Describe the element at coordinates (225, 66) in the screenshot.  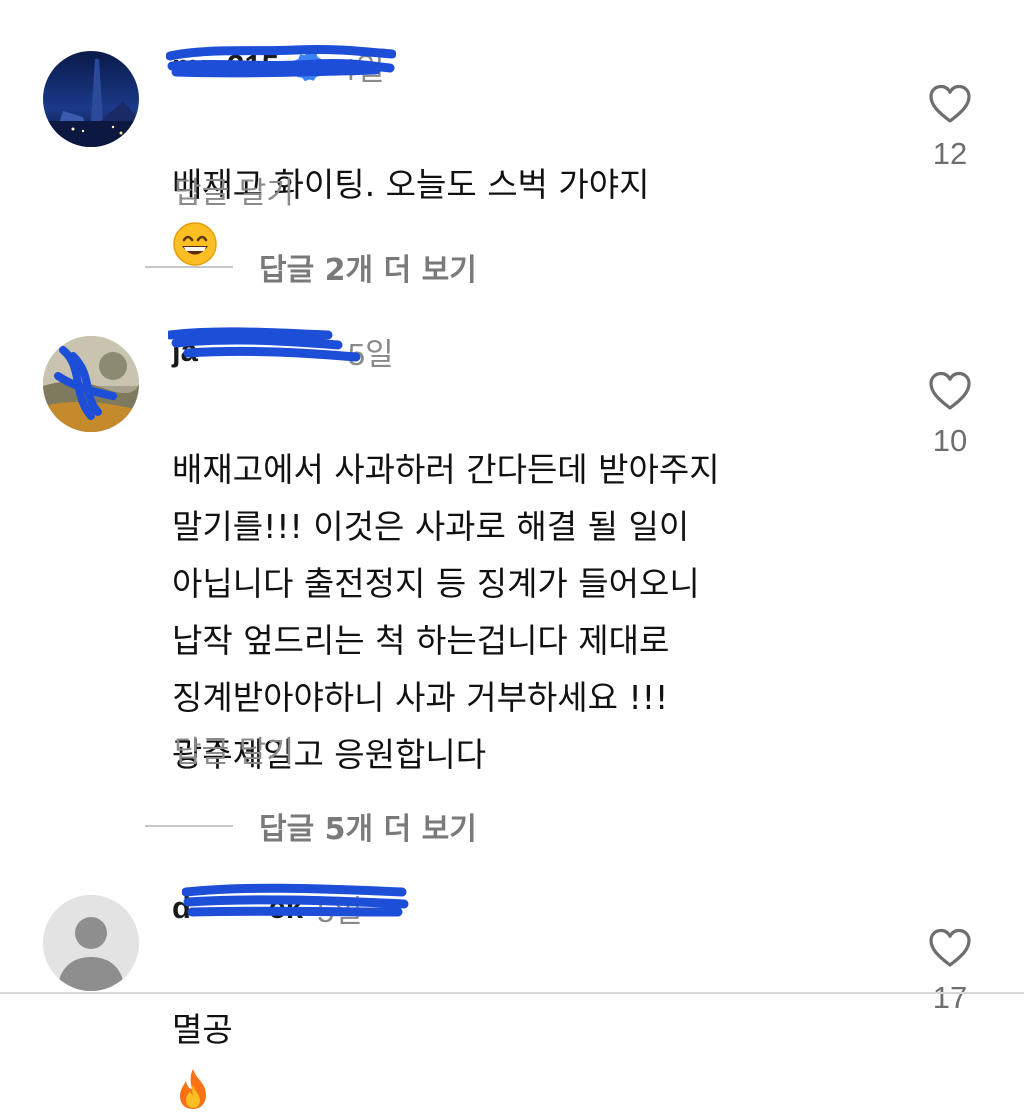
I see `username: mu 315` at that location.